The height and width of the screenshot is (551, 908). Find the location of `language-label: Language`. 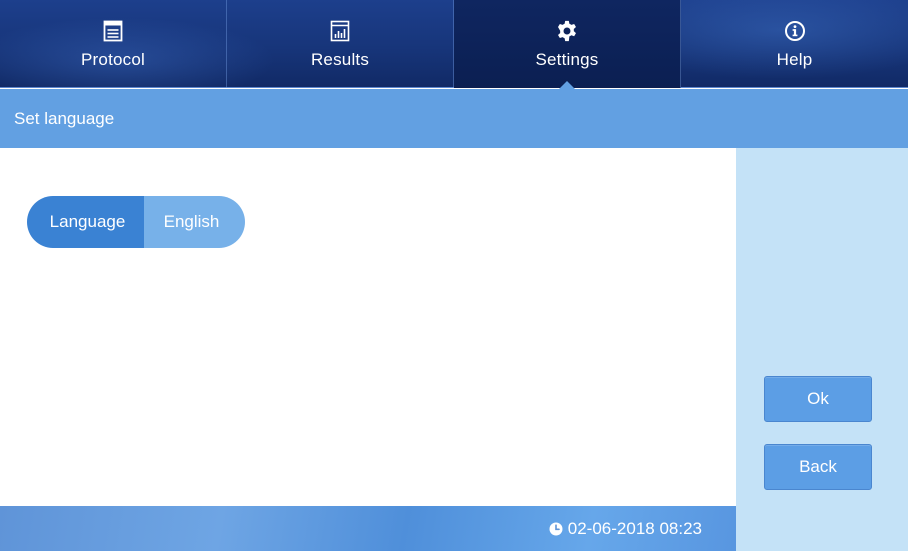

language-label: Language is located at coordinates (85, 222).